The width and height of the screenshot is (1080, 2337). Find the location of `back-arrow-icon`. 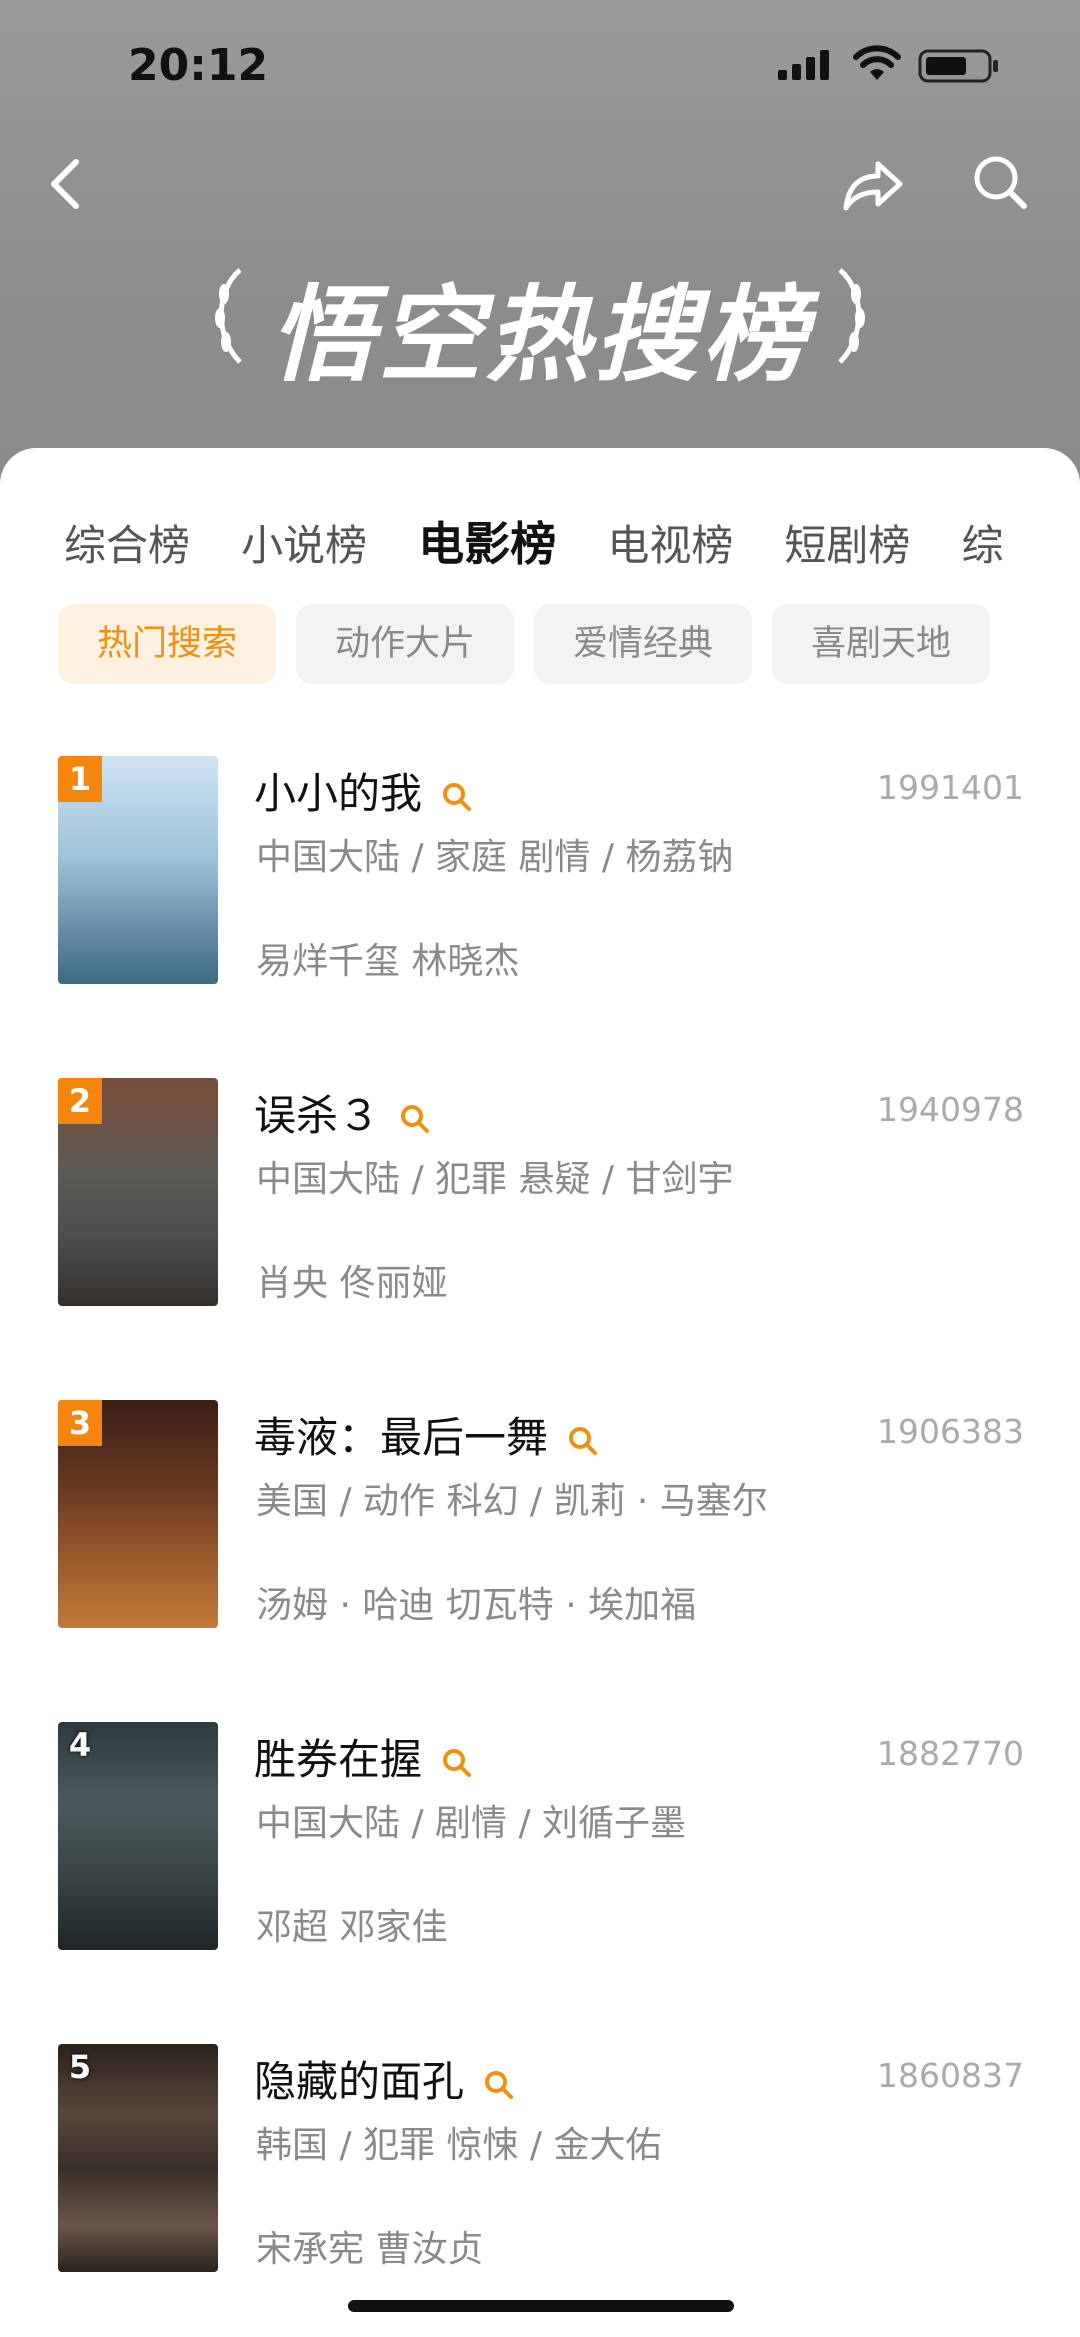

back-arrow-icon is located at coordinates (66, 184).